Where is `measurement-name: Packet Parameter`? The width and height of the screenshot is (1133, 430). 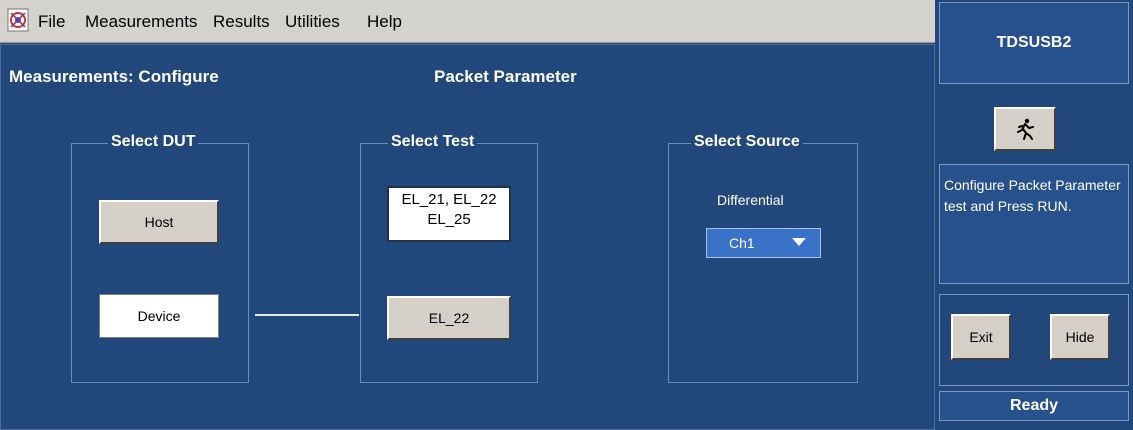
measurement-name: Packet Parameter is located at coordinates (505, 76).